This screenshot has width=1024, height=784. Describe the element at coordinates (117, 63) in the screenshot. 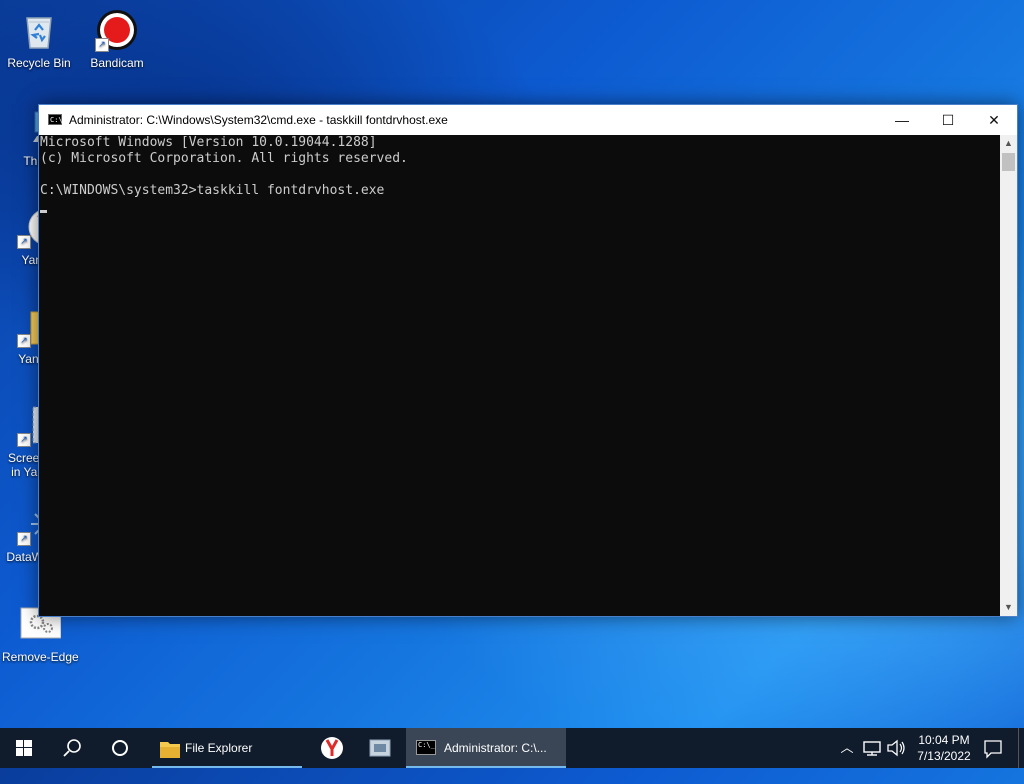

I see `bandicam-label: Bandicam` at that location.